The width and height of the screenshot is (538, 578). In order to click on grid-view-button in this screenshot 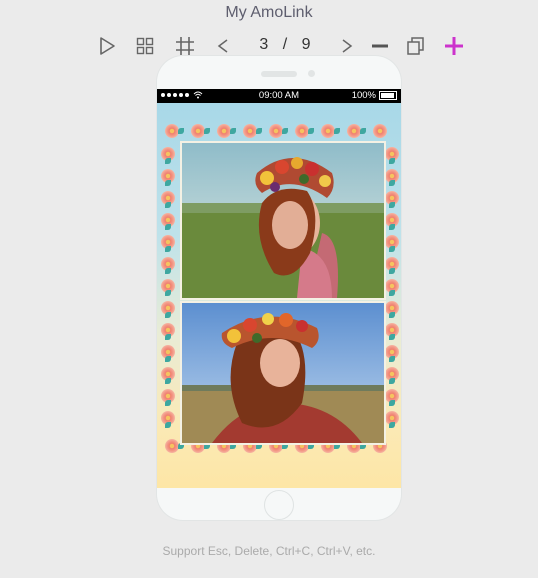, I will do `click(145, 46)`.